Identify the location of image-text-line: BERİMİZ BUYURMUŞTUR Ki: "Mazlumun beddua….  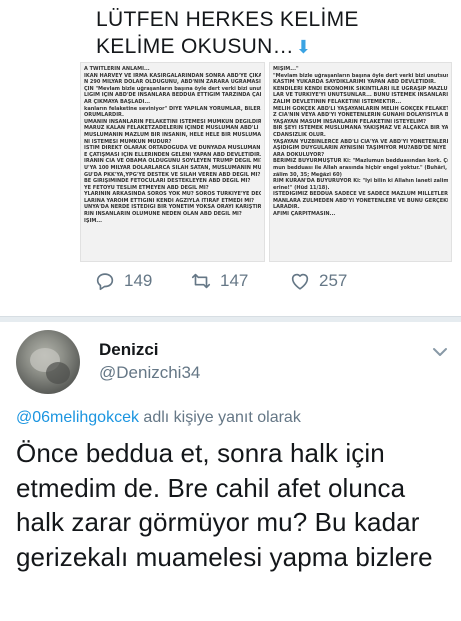
(360, 161).